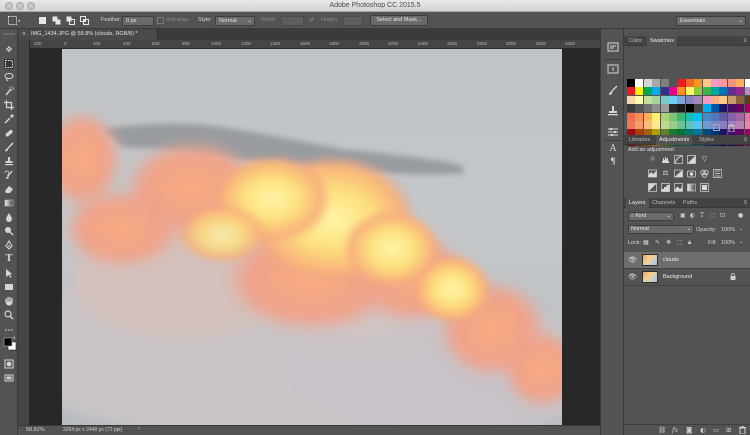 The image size is (750, 435). Describe the element at coordinates (674, 140) in the screenshot. I see `tab-adjustments: Adjustments` at that location.